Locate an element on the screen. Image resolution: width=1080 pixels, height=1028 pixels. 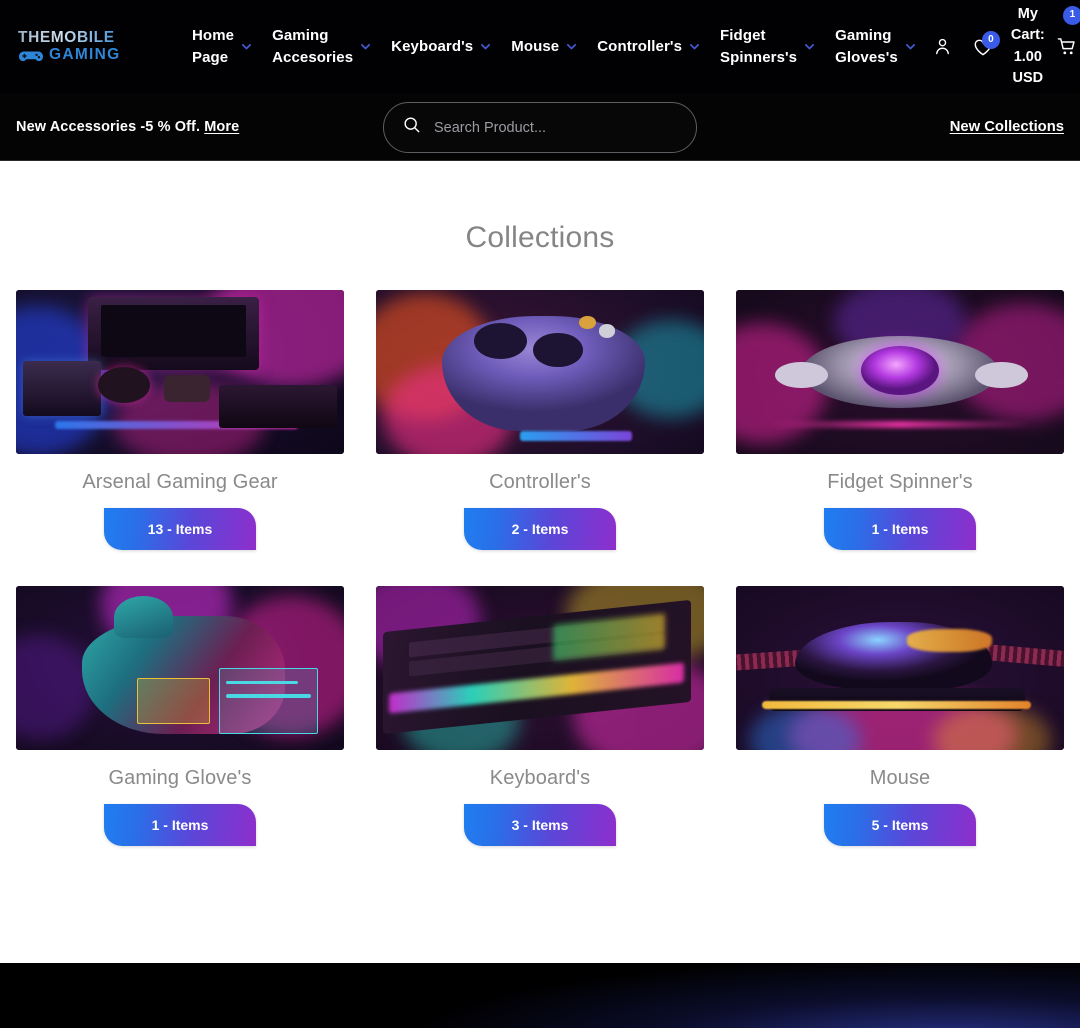
collection-item-count-button: 3 - Items is located at coordinates (540, 825).